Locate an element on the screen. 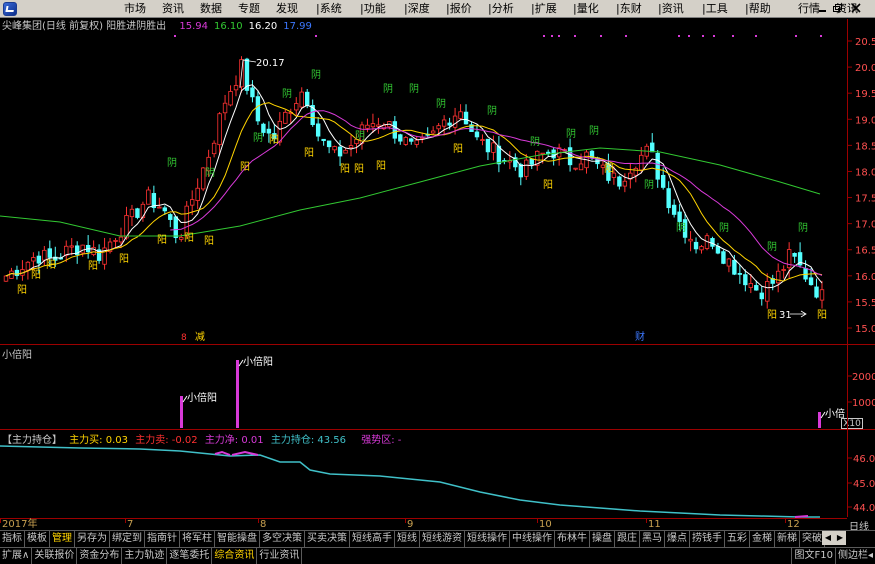 This screenshot has height=564, width=875. indicator-tab-9: 买卖决策 is located at coordinates (327, 539).